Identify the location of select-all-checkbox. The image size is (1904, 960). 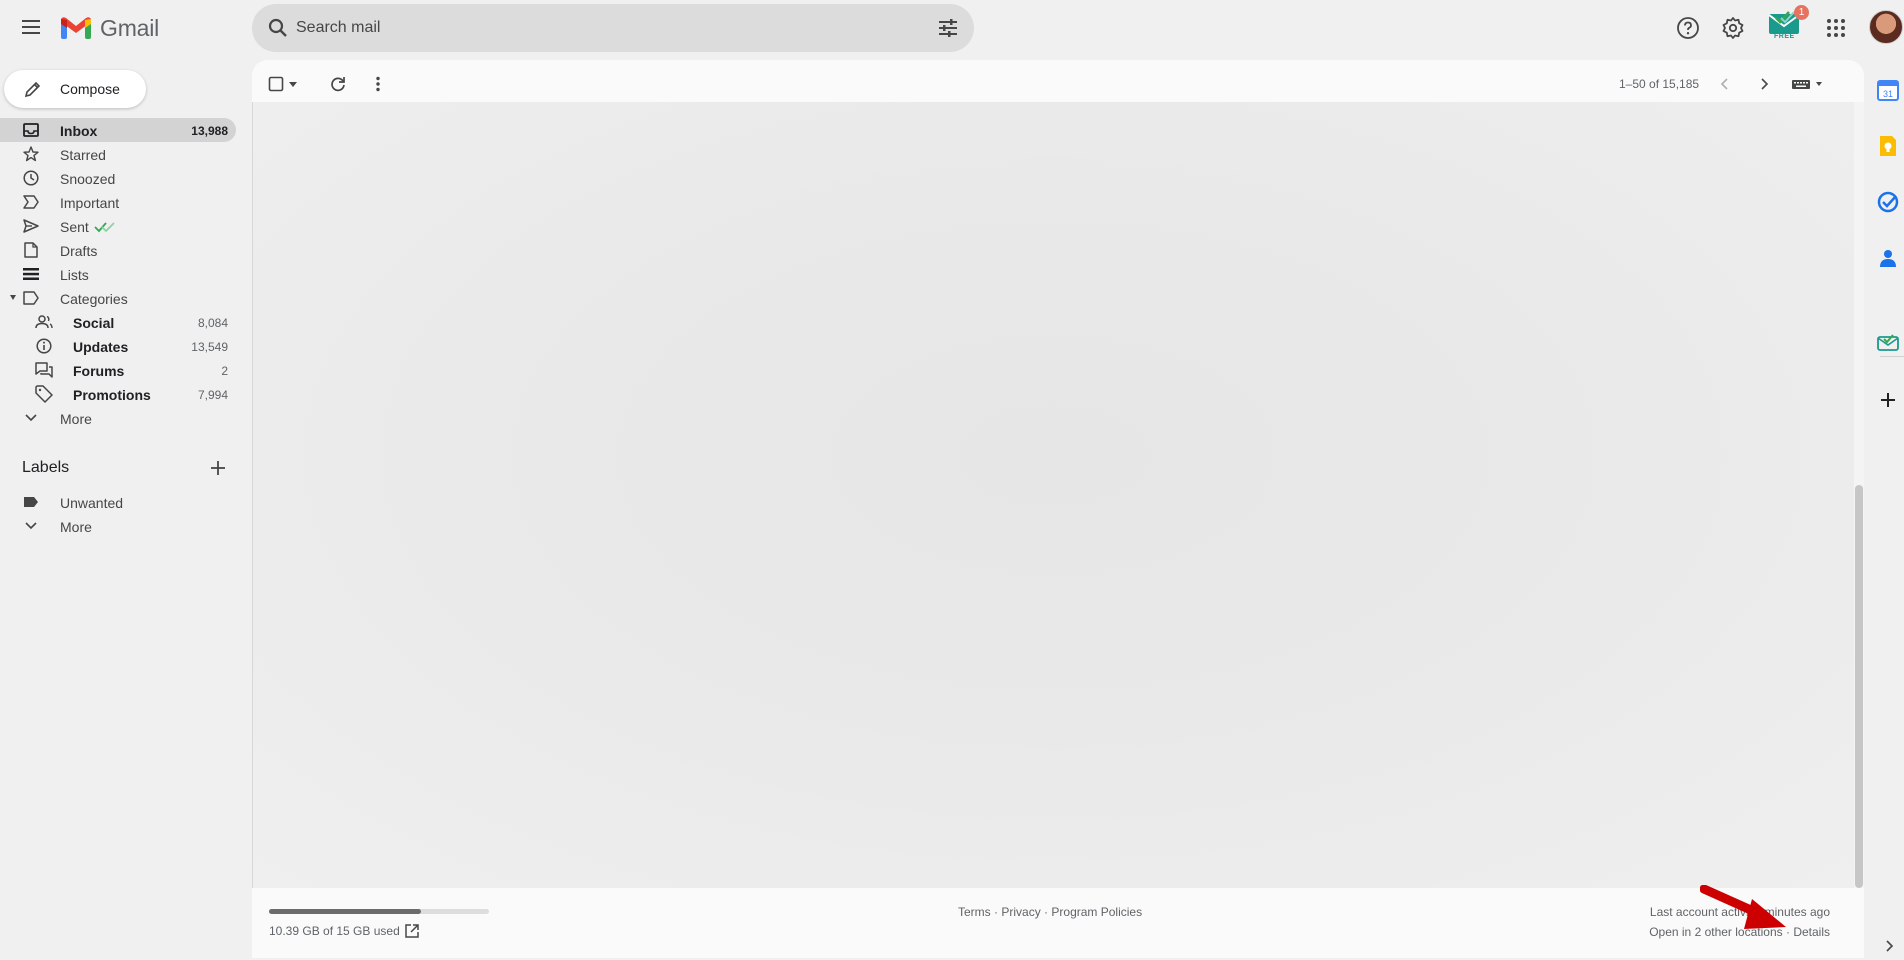
(276, 84).